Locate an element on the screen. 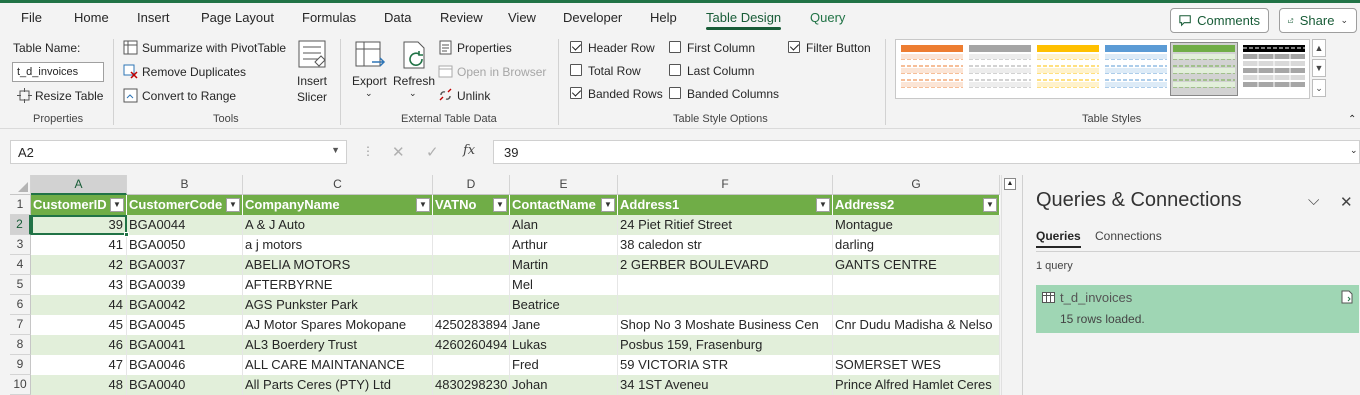 Image resolution: width=1360 pixels, height=395 pixels. table-cell: Johan is located at coordinates (564, 385).